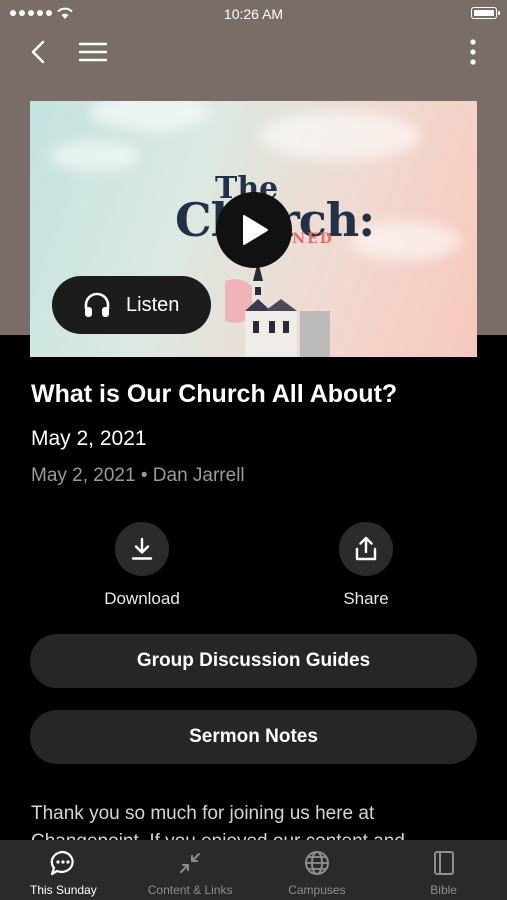  What do you see at coordinates (366, 565) in the screenshot?
I see `share-button: Share` at bounding box center [366, 565].